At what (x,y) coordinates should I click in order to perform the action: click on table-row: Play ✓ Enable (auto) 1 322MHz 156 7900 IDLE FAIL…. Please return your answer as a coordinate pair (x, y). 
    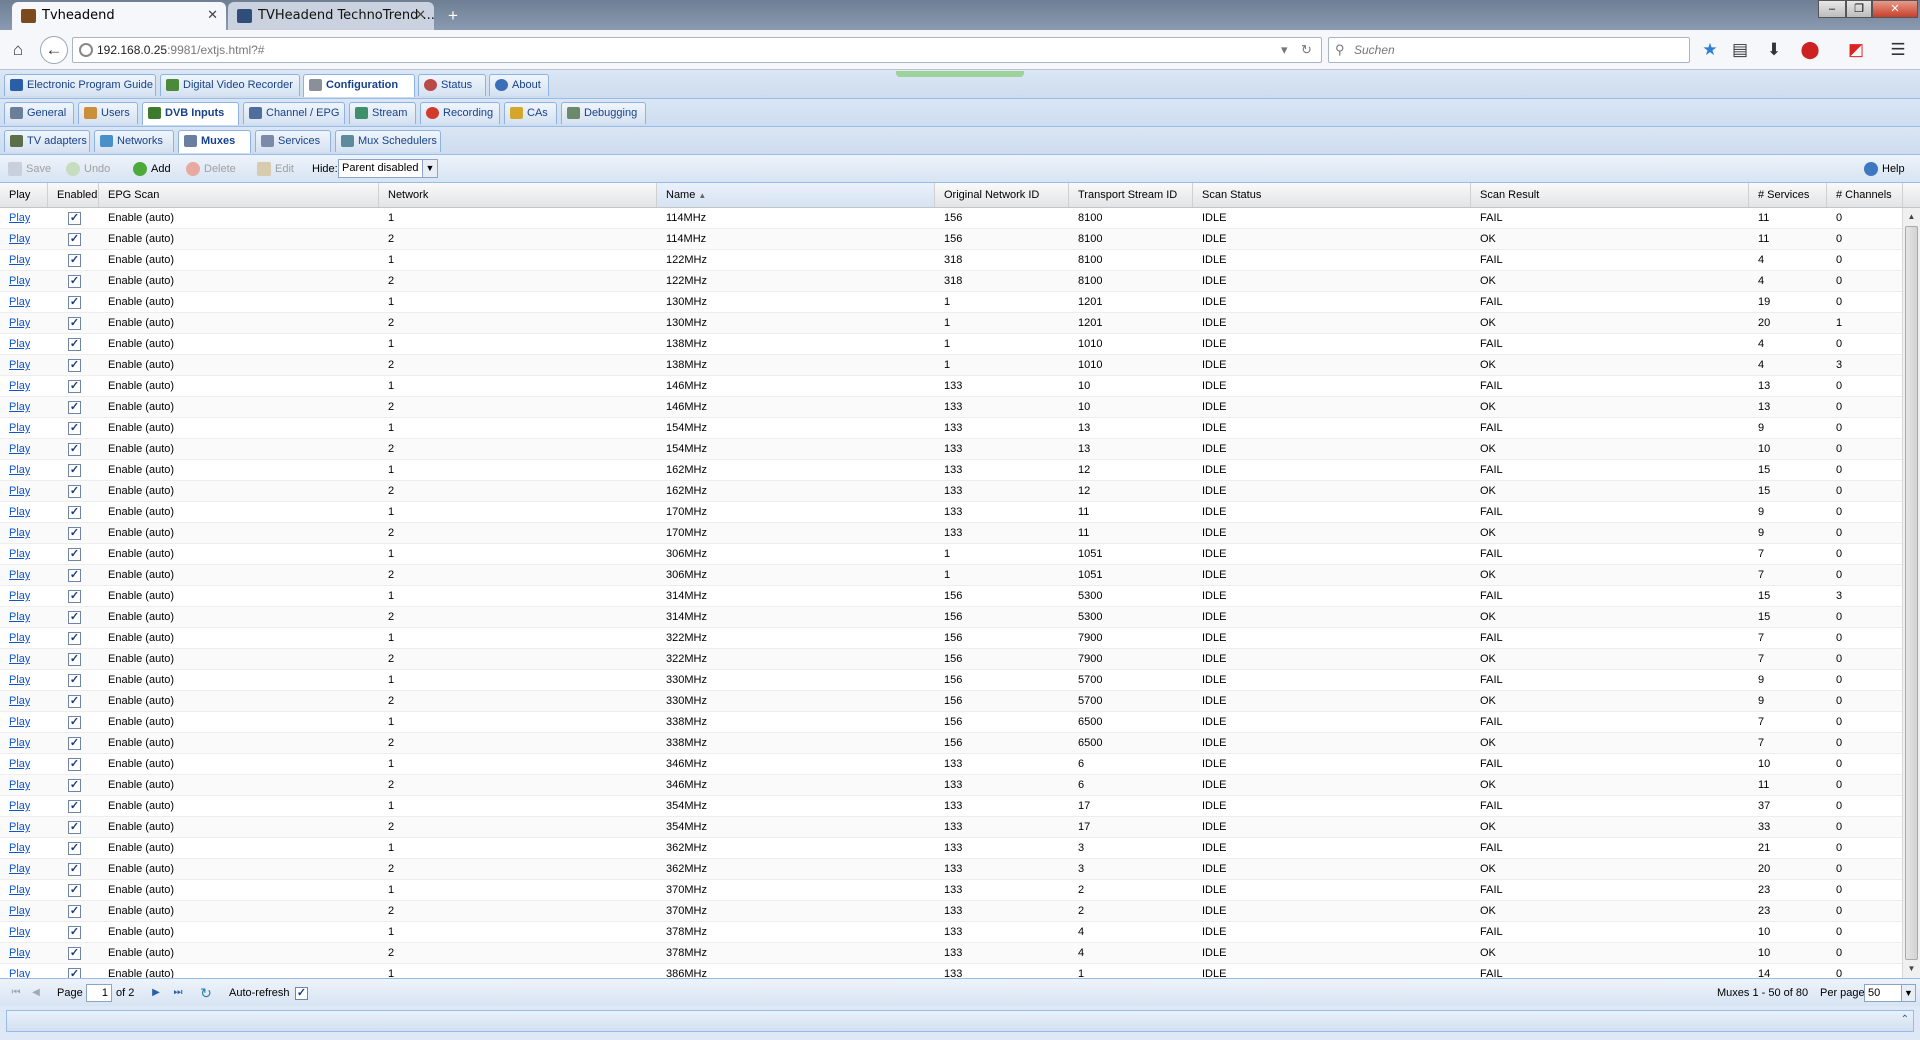
    Looking at the image, I should click on (951, 638).